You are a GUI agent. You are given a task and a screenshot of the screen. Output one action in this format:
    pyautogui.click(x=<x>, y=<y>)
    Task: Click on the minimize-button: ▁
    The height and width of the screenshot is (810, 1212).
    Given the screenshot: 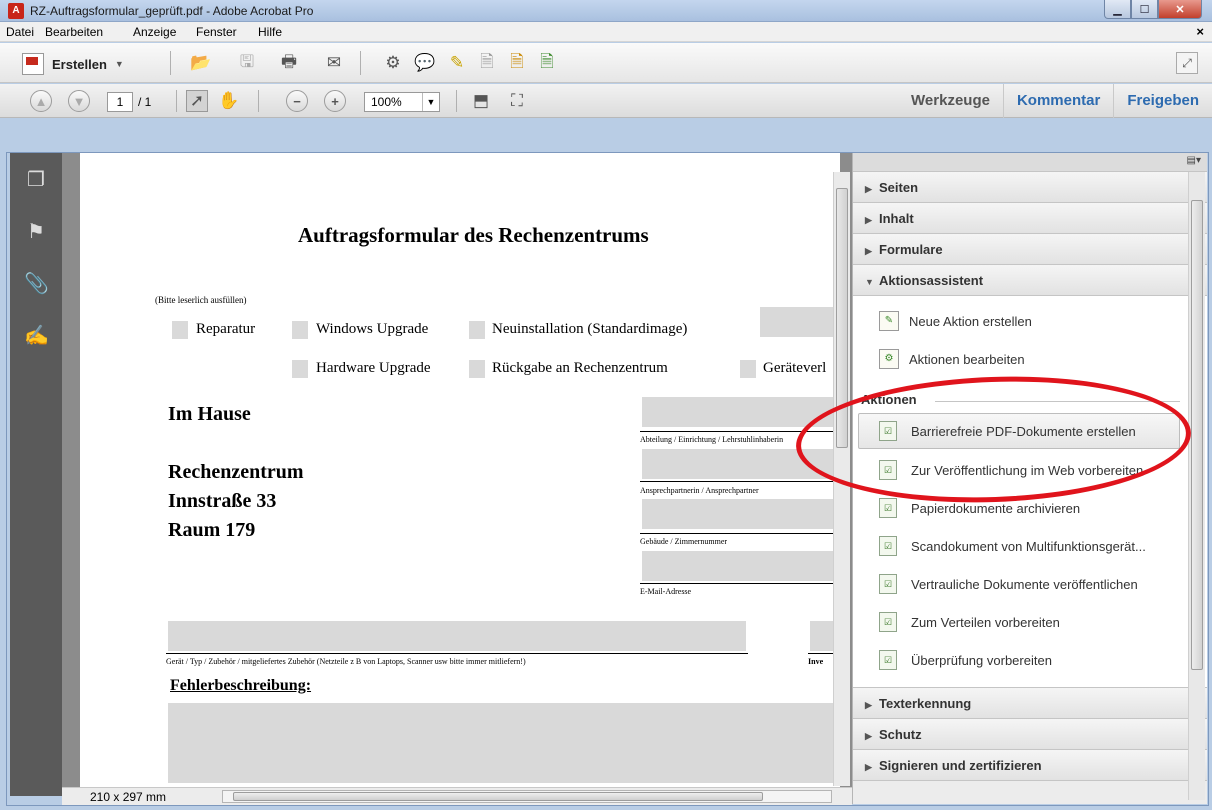 What is the action you would take?
    pyautogui.click(x=1117, y=9)
    